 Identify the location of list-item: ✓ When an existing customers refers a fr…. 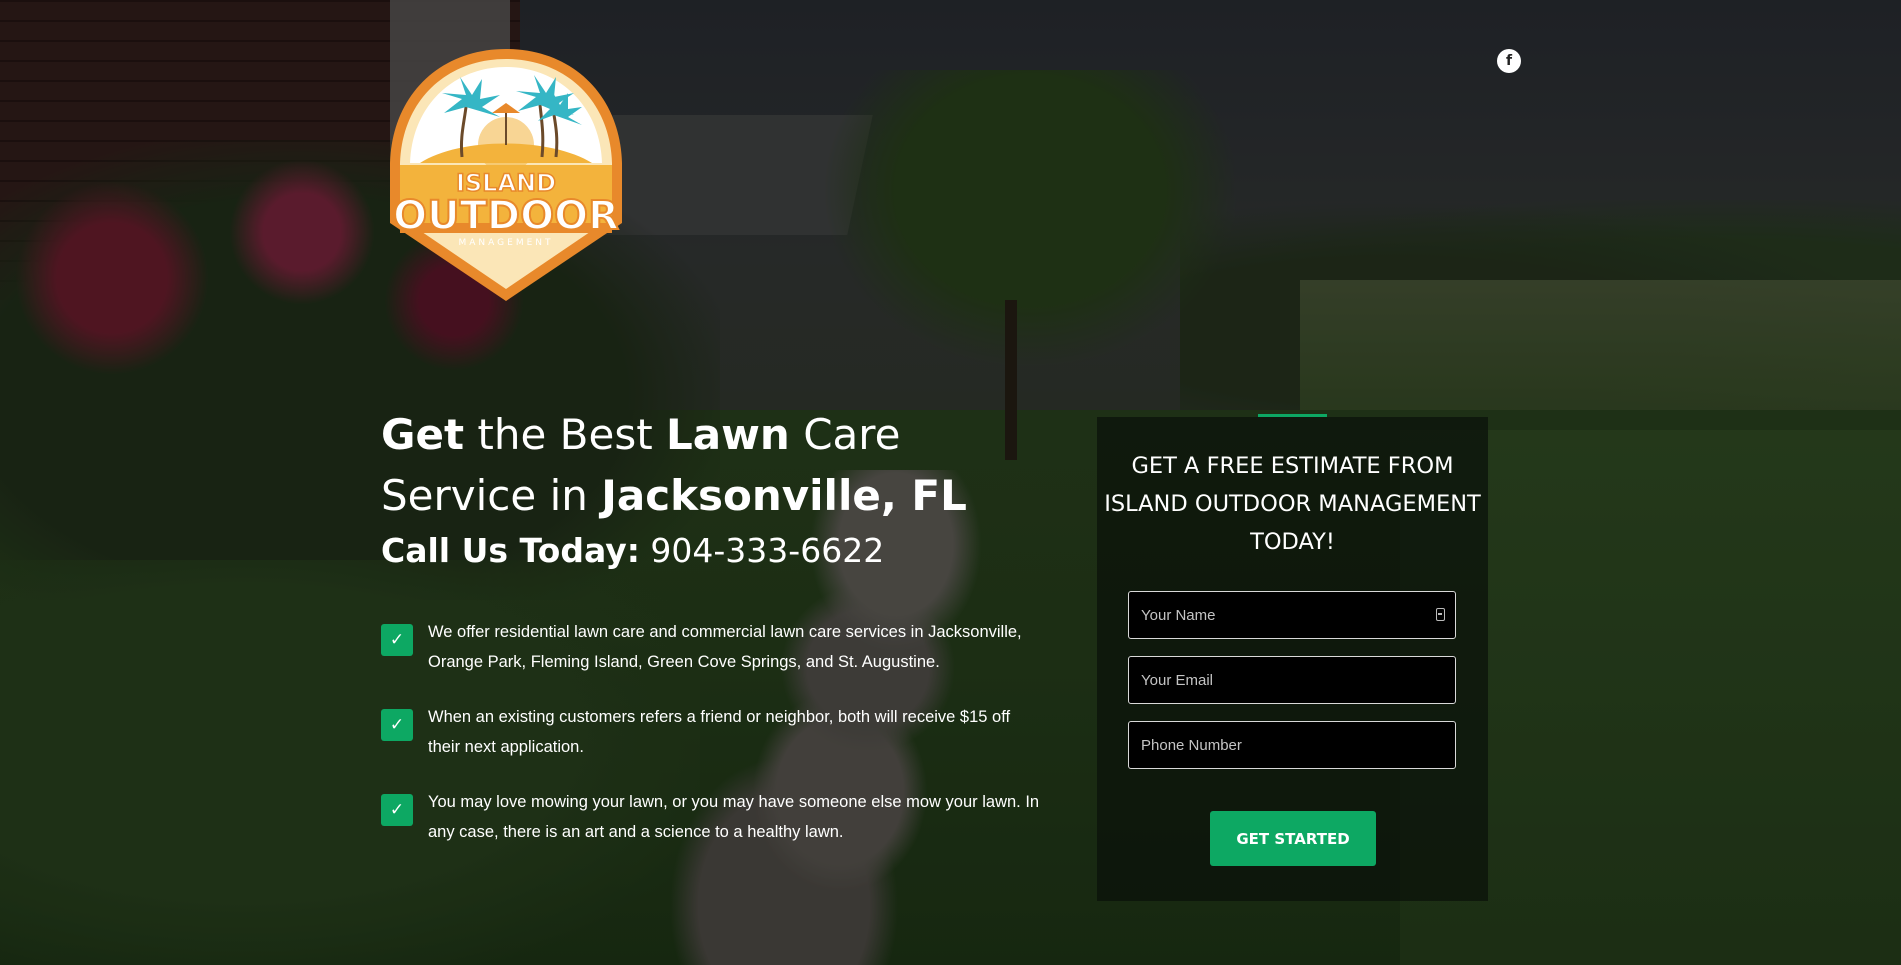
(711, 744).